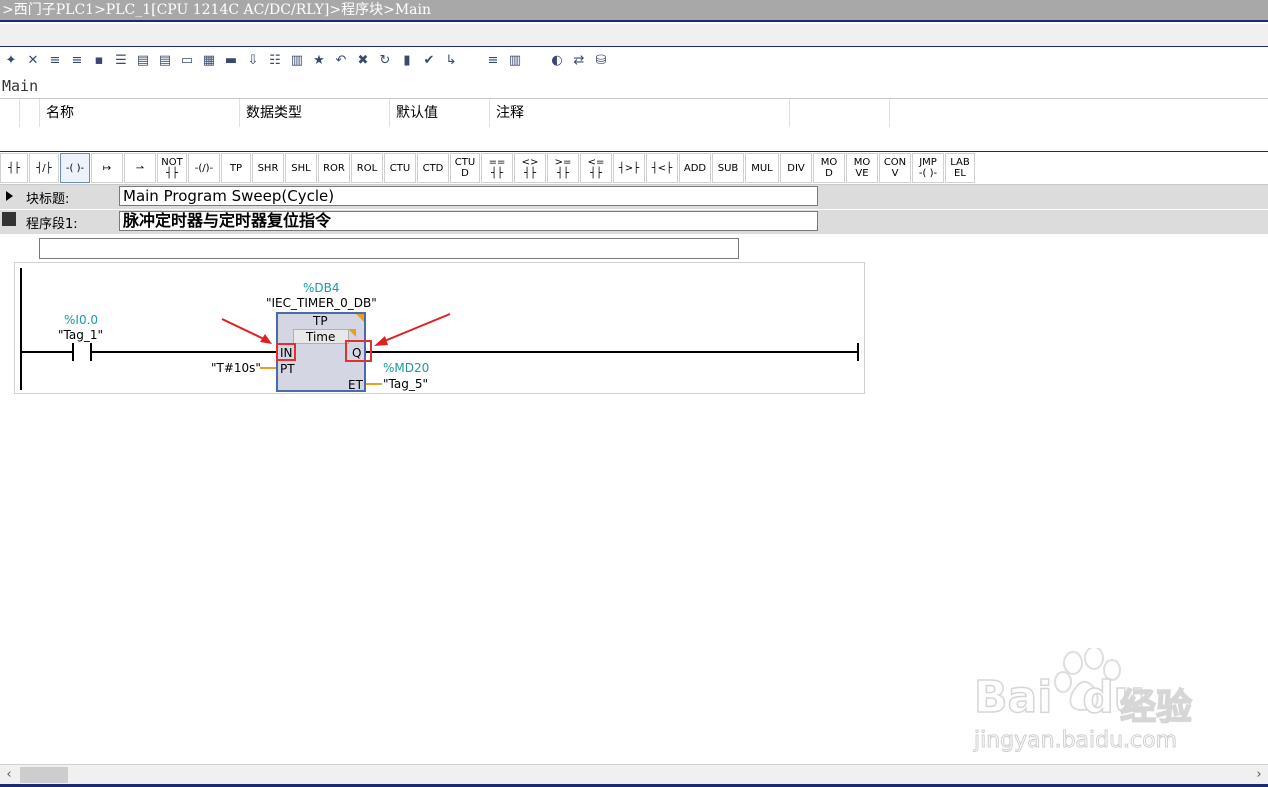 This screenshot has height=787, width=1268. What do you see at coordinates (360, 318) in the screenshot?
I see `corner-marker-icon` at bounding box center [360, 318].